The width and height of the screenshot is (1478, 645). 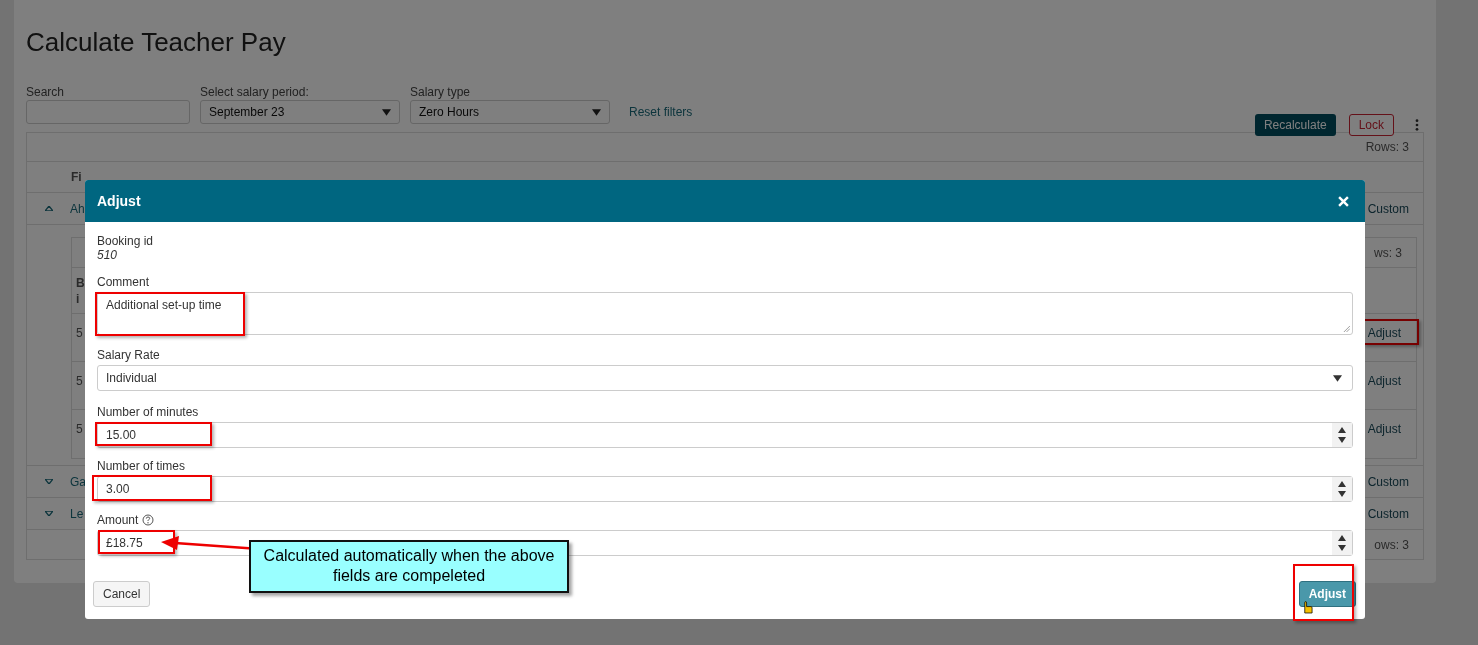 I want to click on more-options-icon, so click(x=1417, y=125).